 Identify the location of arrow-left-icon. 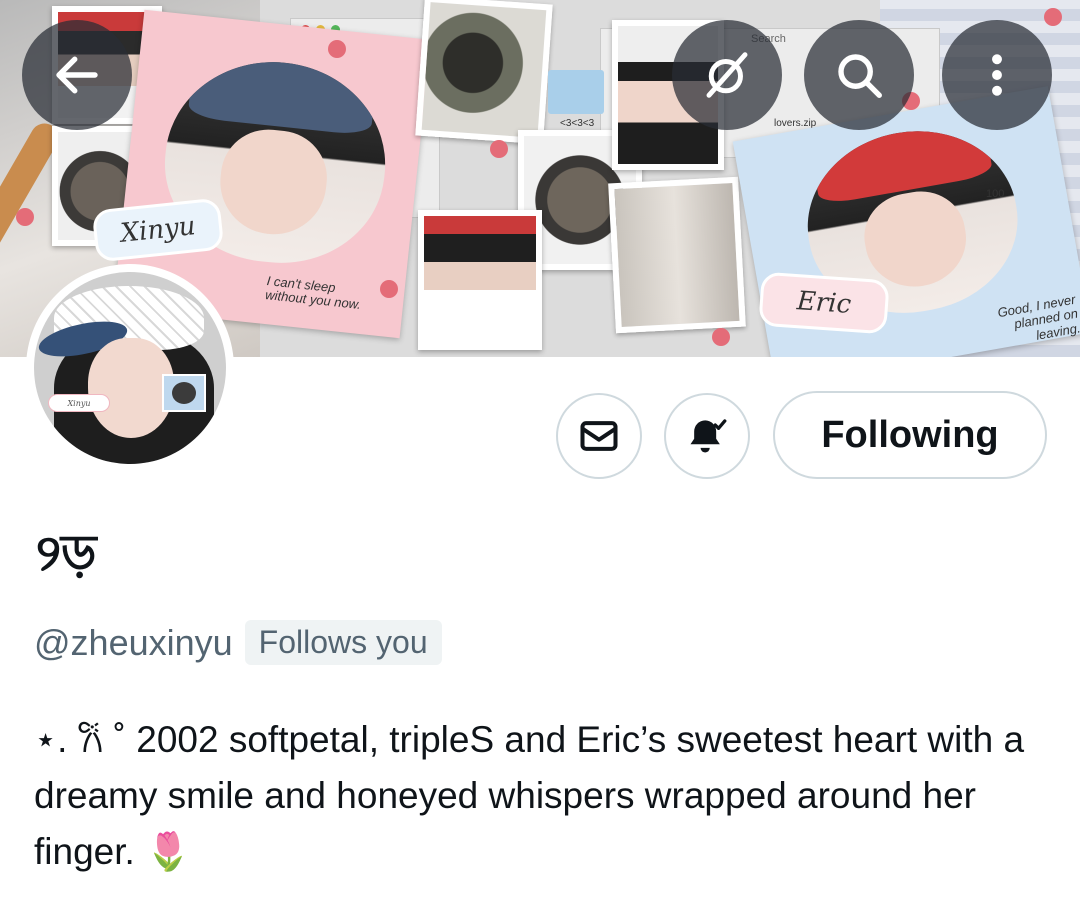
(77, 75).